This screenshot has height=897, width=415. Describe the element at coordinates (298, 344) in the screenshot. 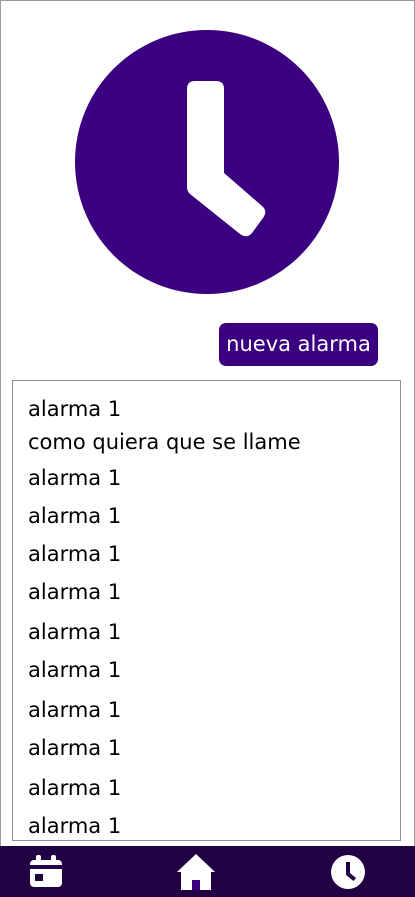

I see `new-alarm-button: nueva alarma` at that location.